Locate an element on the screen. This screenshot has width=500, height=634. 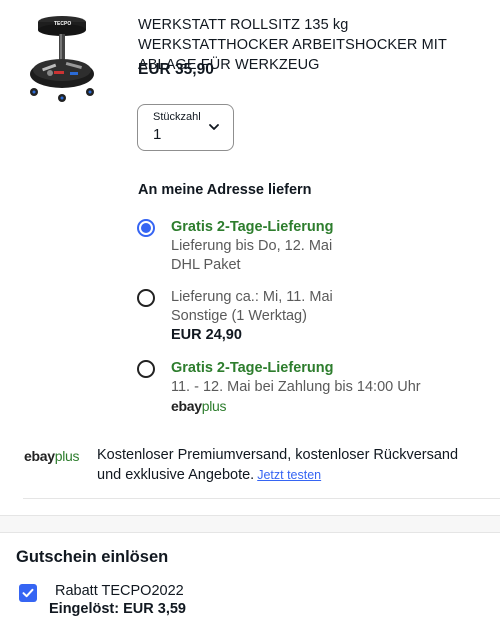
chevron-down-icon is located at coordinates (214, 127).